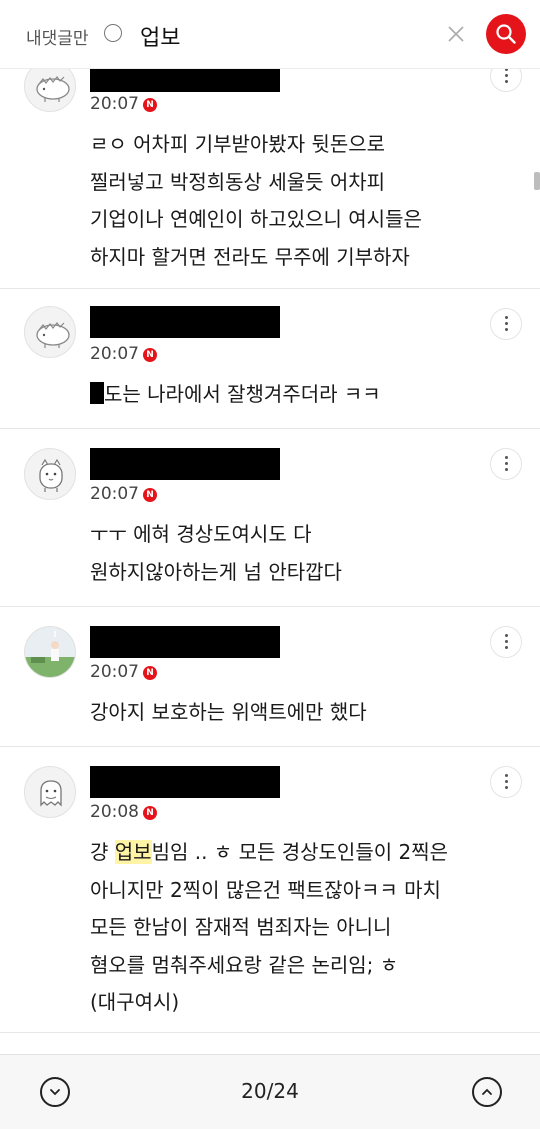 This screenshot has height=1129, width=540. Describe the element at coordinates (50, 652) in the screenshot. I see `photo-avatar-icon` at that location.